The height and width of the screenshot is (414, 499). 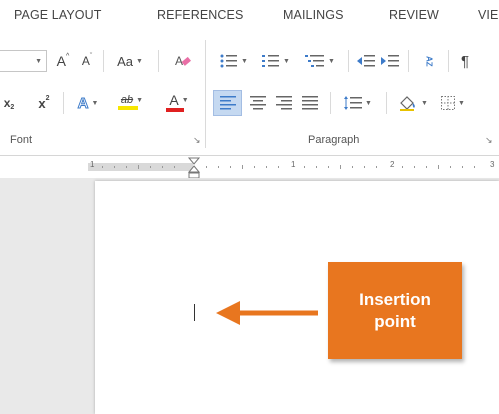 I want to click on ruler-area: 1 1 2 3, so click(x=249, y=167).